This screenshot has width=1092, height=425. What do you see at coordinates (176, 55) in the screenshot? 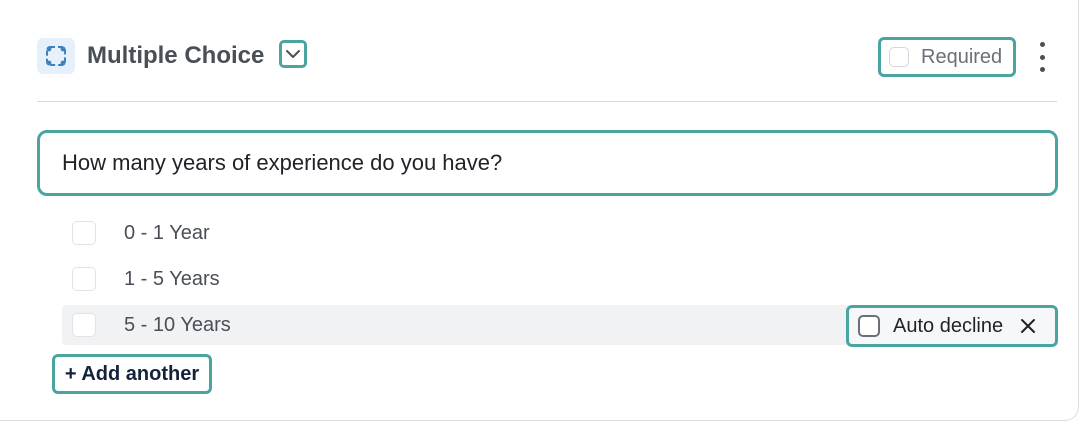
I see `question-type-title: Multiple Choice` at bounding box center [176, 55].